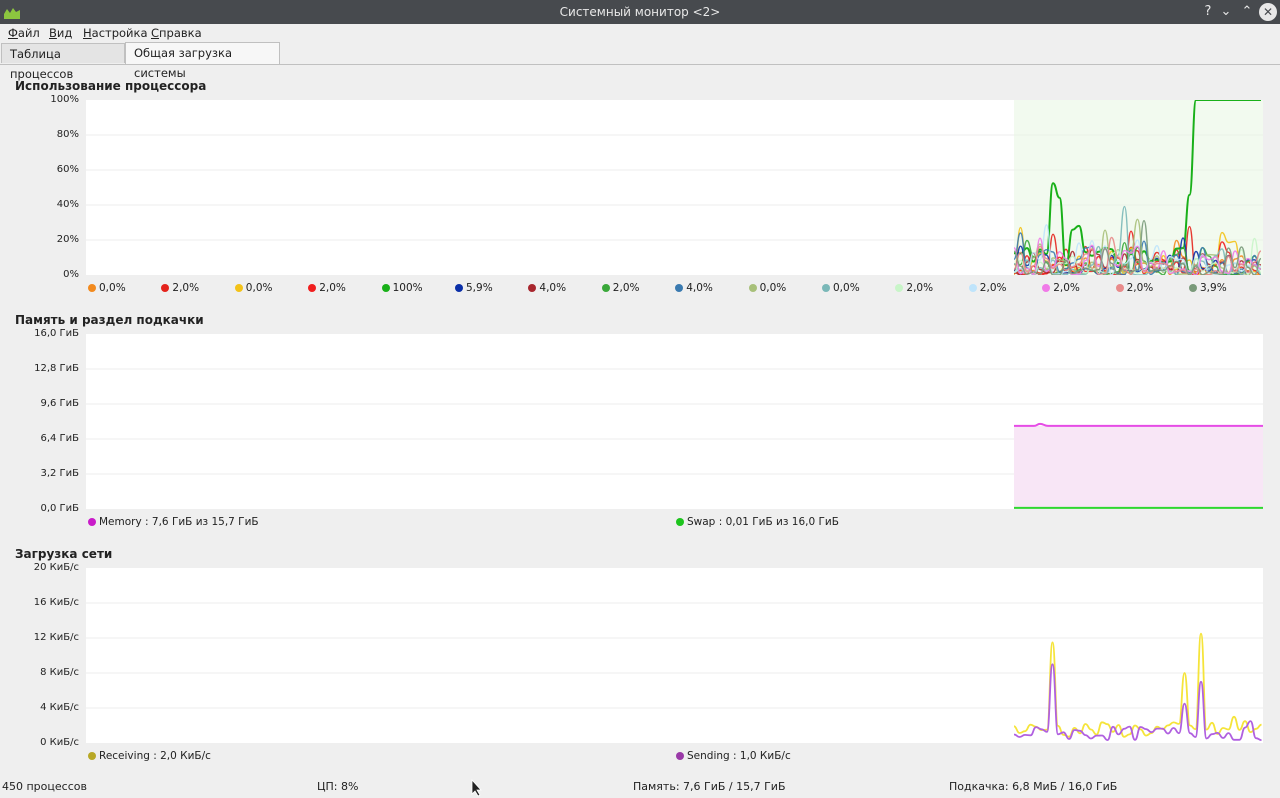 The image size is (1280, 798). What do you see at coordinates (733, 756) in the screenshot?
I see `network-legend-item: Sending : 1,0 КиБ/с` at bounding box center [733, 756].